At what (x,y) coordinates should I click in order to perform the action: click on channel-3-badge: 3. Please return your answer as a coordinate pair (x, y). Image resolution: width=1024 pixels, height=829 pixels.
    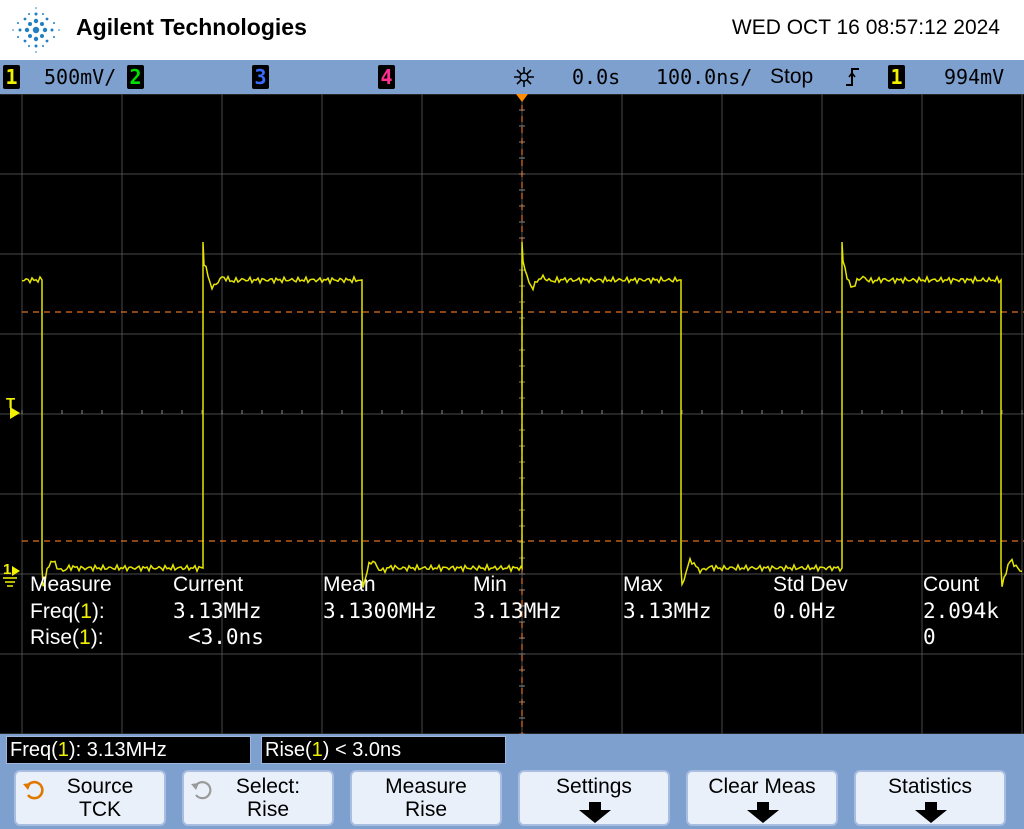
    Looking at the image, I should click on (260, 77).